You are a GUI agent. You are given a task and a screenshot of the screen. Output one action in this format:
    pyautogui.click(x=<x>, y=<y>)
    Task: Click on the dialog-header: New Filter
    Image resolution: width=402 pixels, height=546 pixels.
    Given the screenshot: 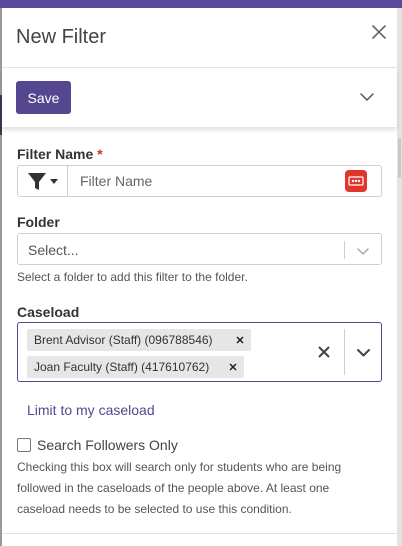 What is the action you would take?
    pyautogui.click(x=199, y=38)
    